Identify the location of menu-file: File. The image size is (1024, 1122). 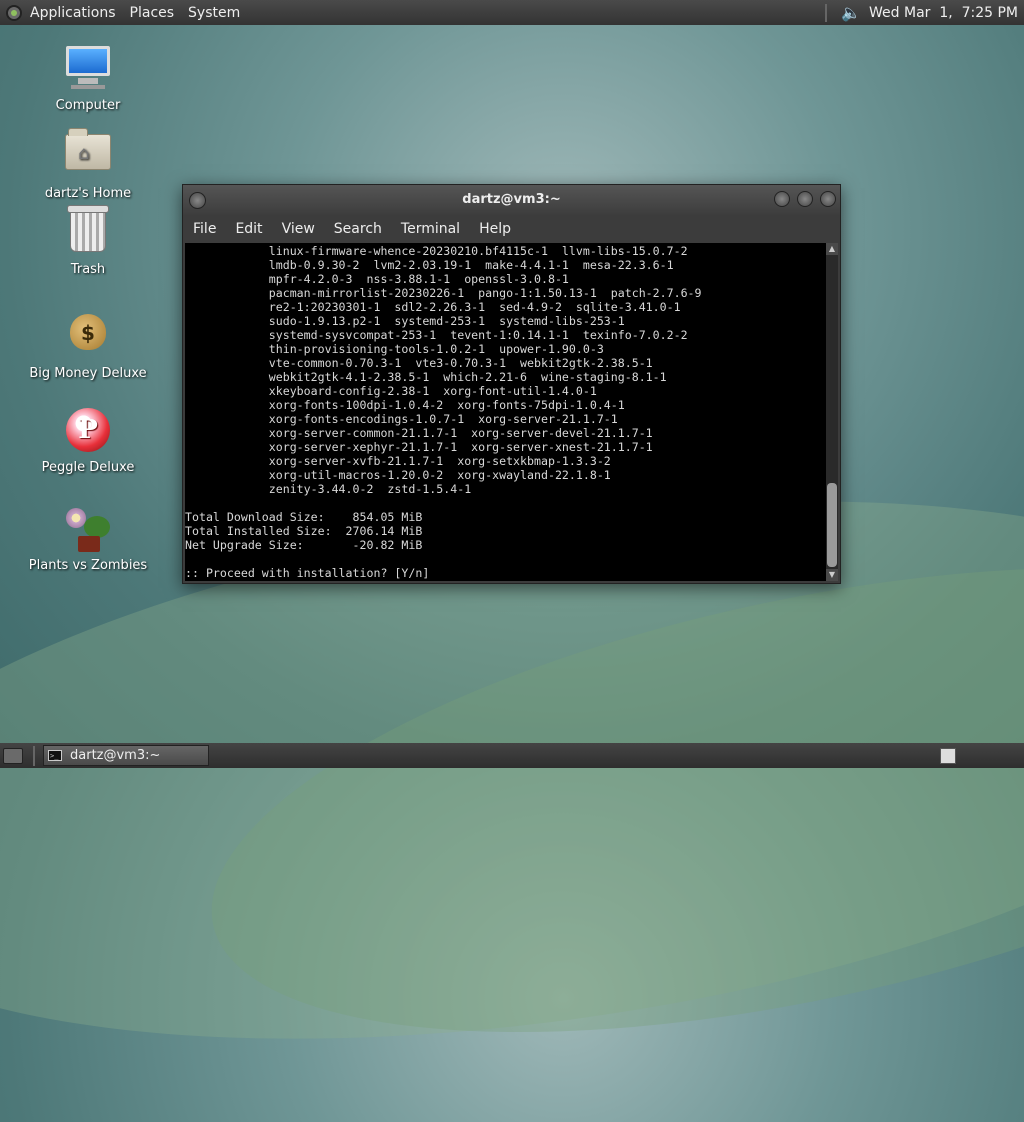
(204, 229).